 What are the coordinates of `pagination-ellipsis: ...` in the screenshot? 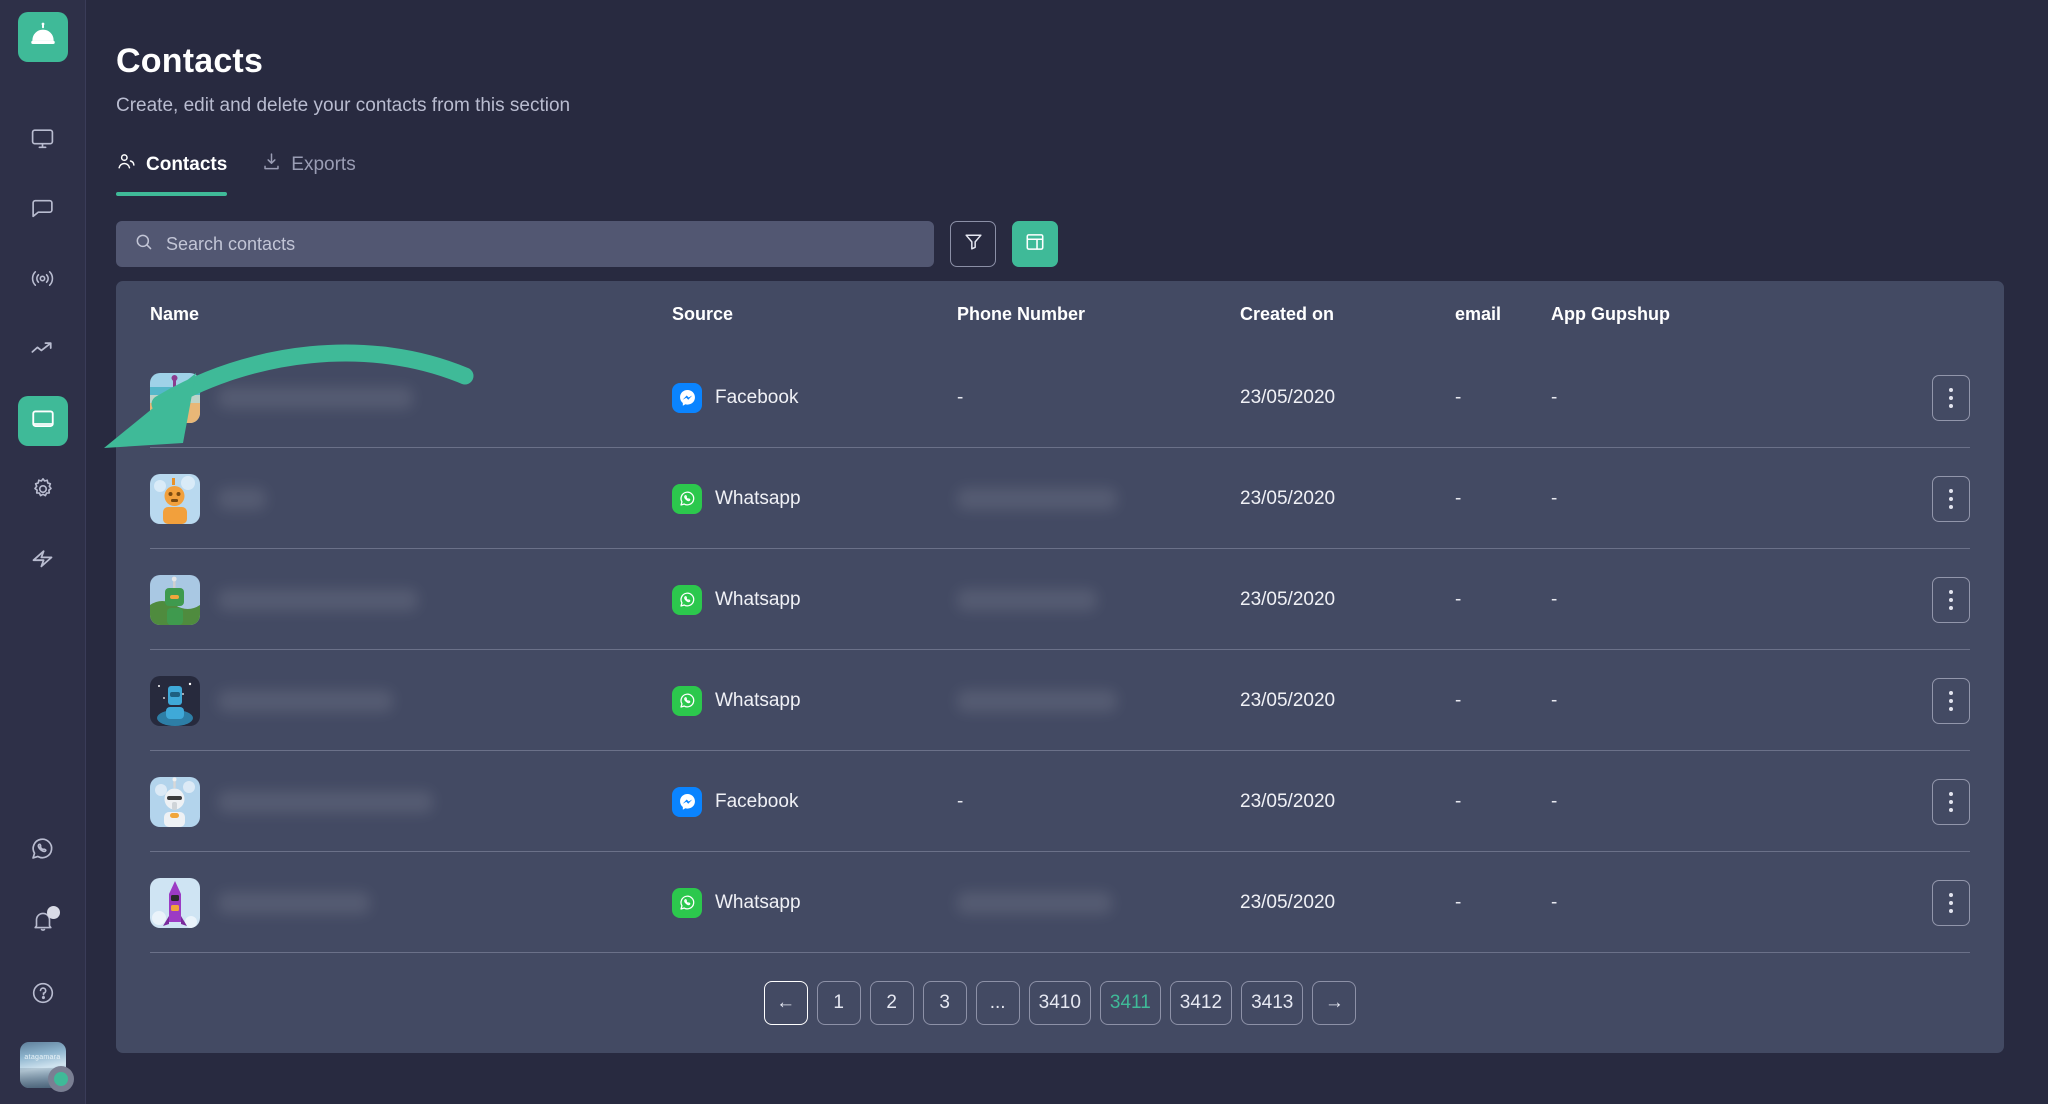 It's located at (997, 1003).